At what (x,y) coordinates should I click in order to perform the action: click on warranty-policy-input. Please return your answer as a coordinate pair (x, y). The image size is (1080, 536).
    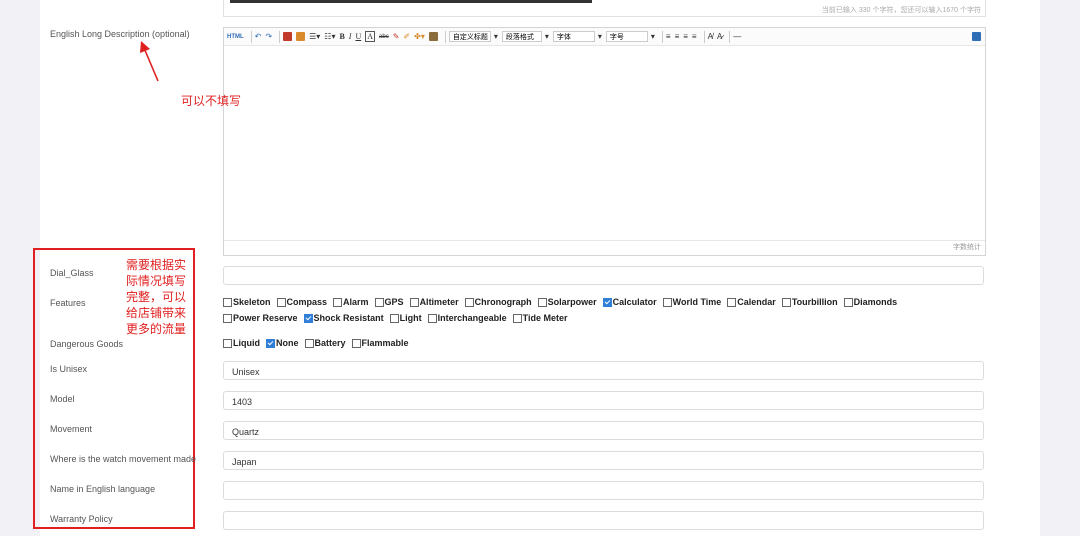
    Looking at the image, I should click on (603, 520).